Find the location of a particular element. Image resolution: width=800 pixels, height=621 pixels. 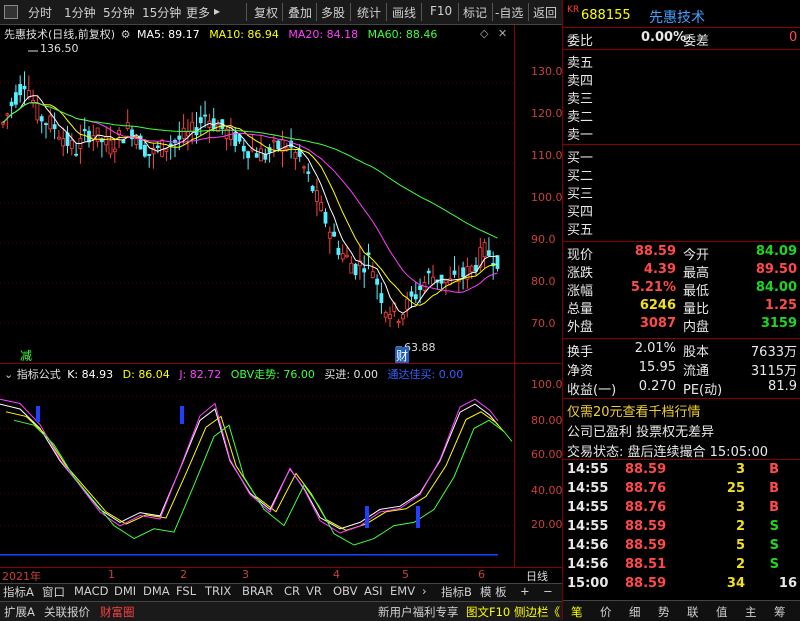

f10-graphic-button: 图文F10 is located at coordinates (488, 612).